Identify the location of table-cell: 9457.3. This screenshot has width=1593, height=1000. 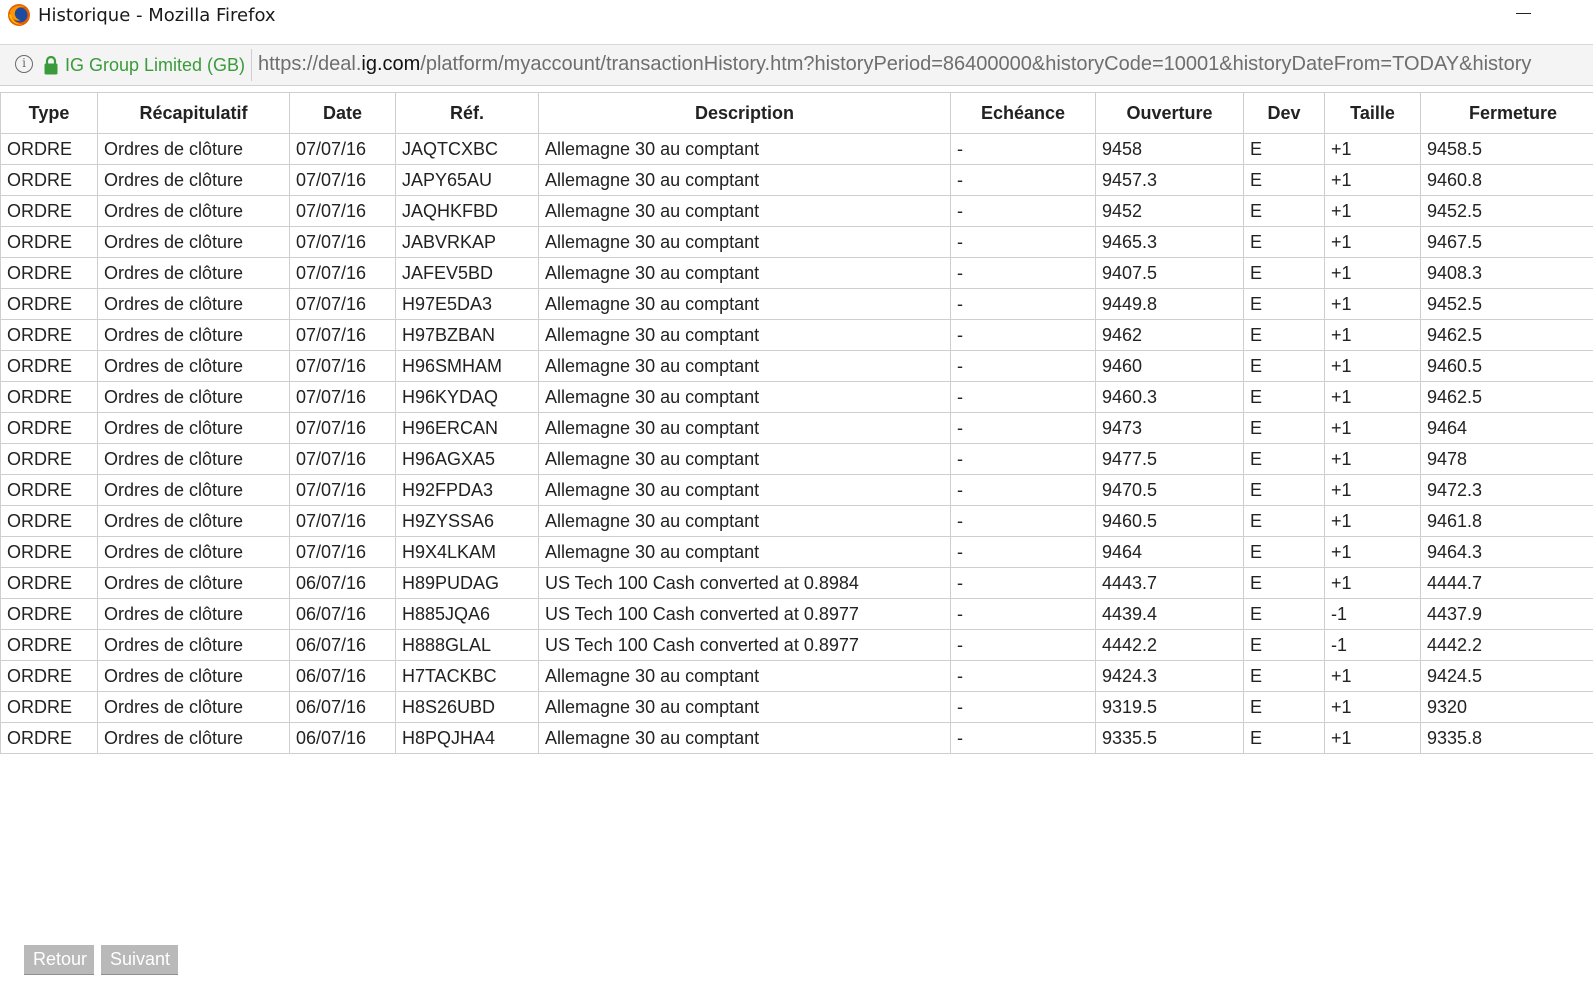
(1169, 180).